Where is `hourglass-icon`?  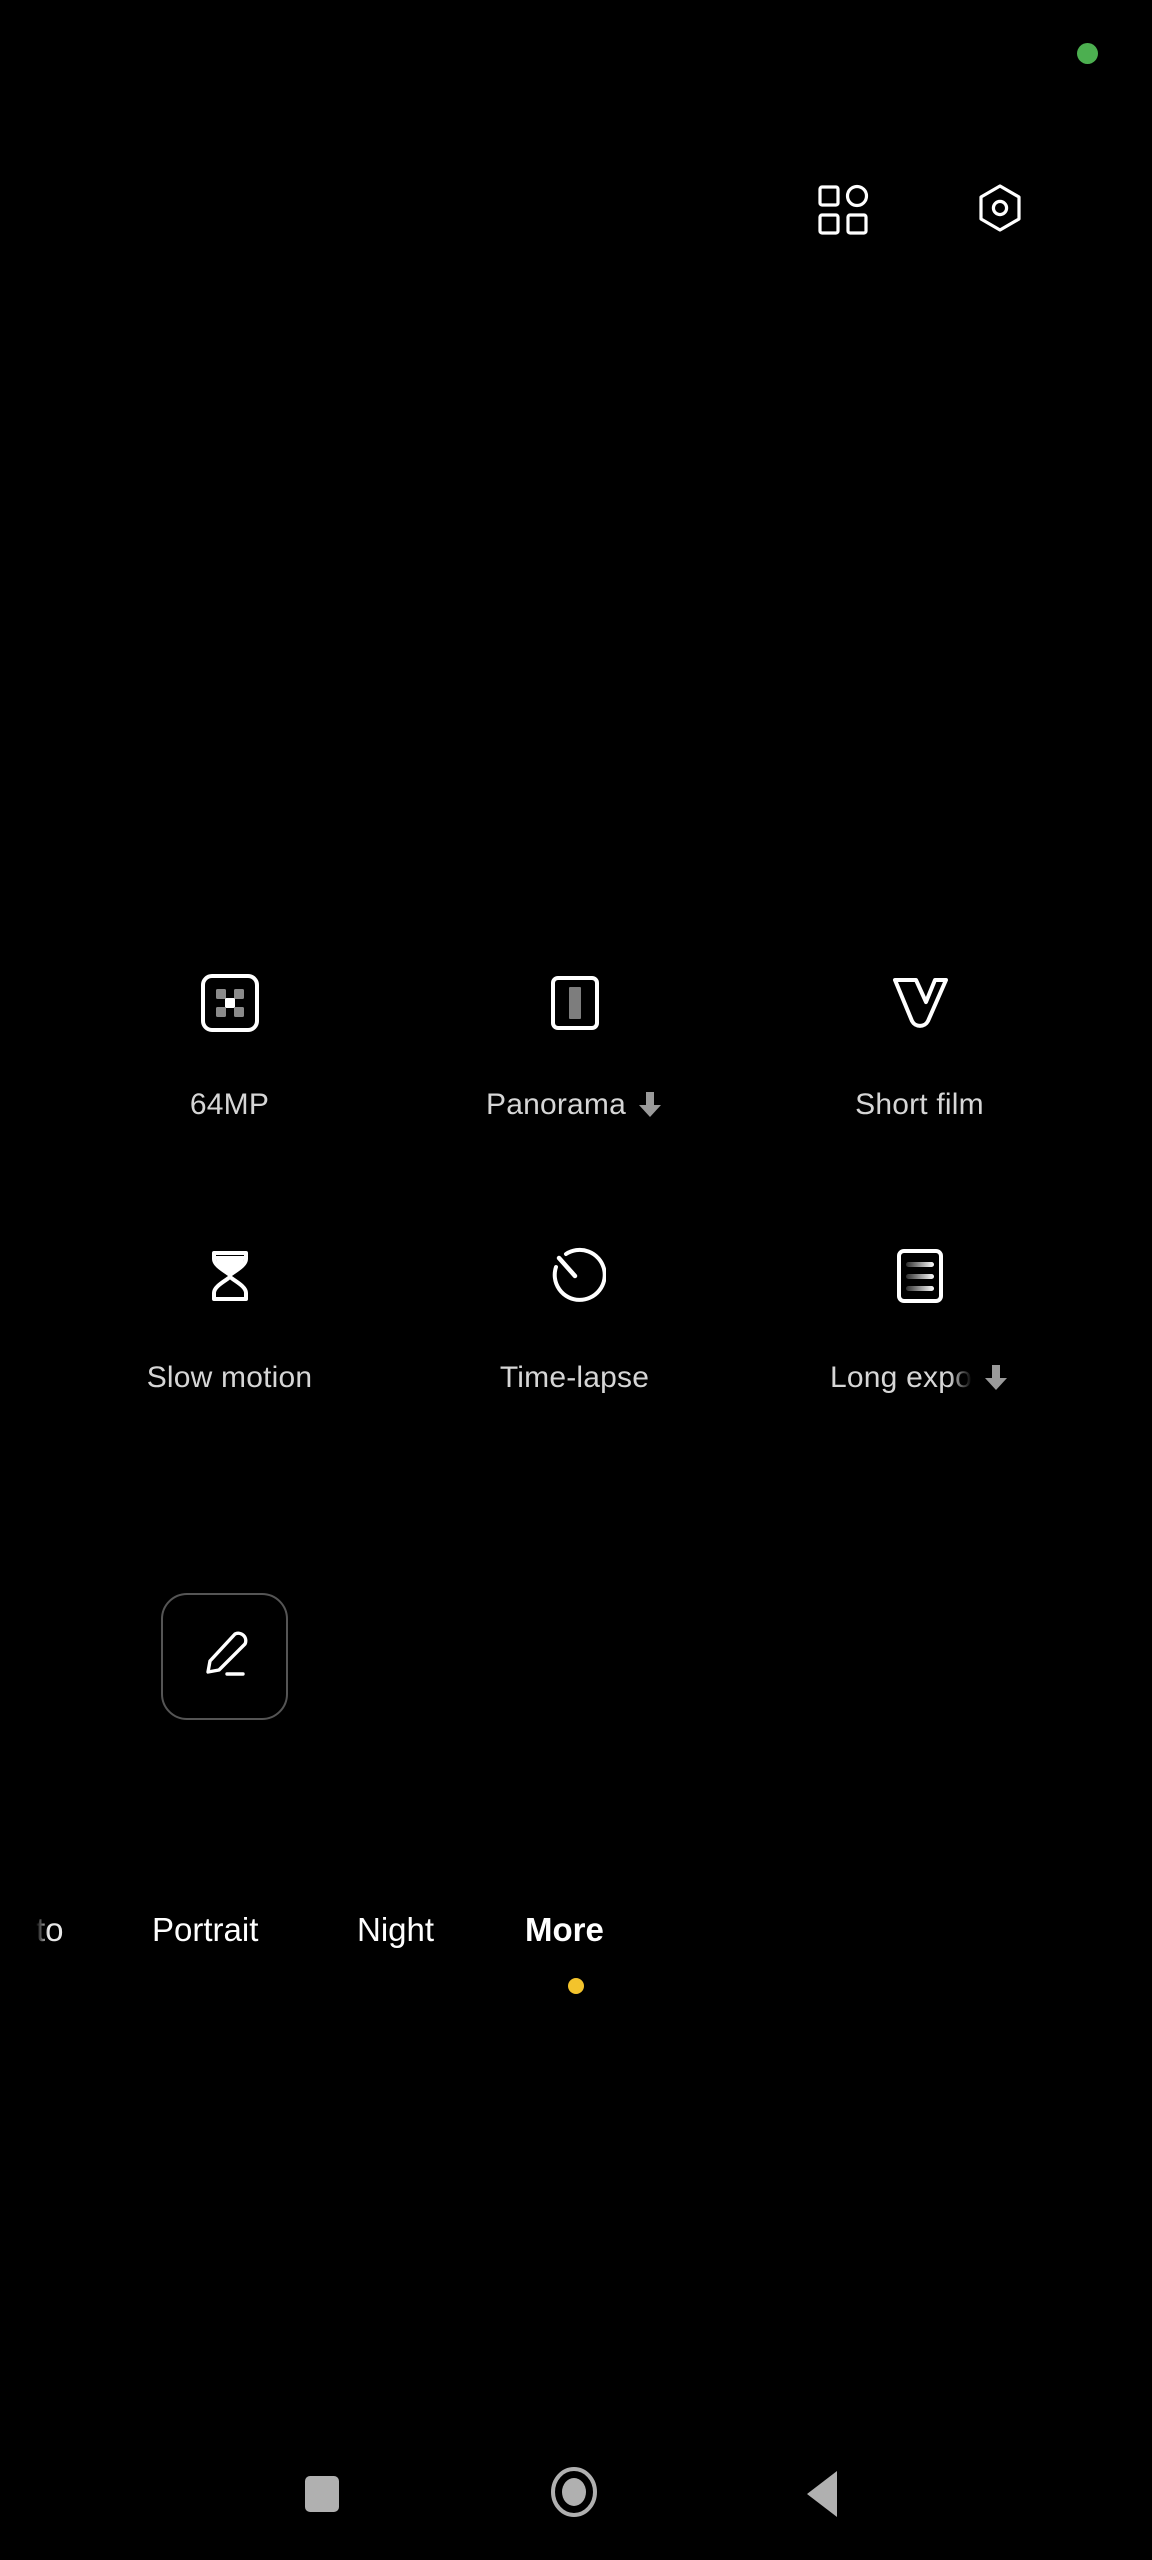
hourglass-icon is located at coordinates (230, 1276).